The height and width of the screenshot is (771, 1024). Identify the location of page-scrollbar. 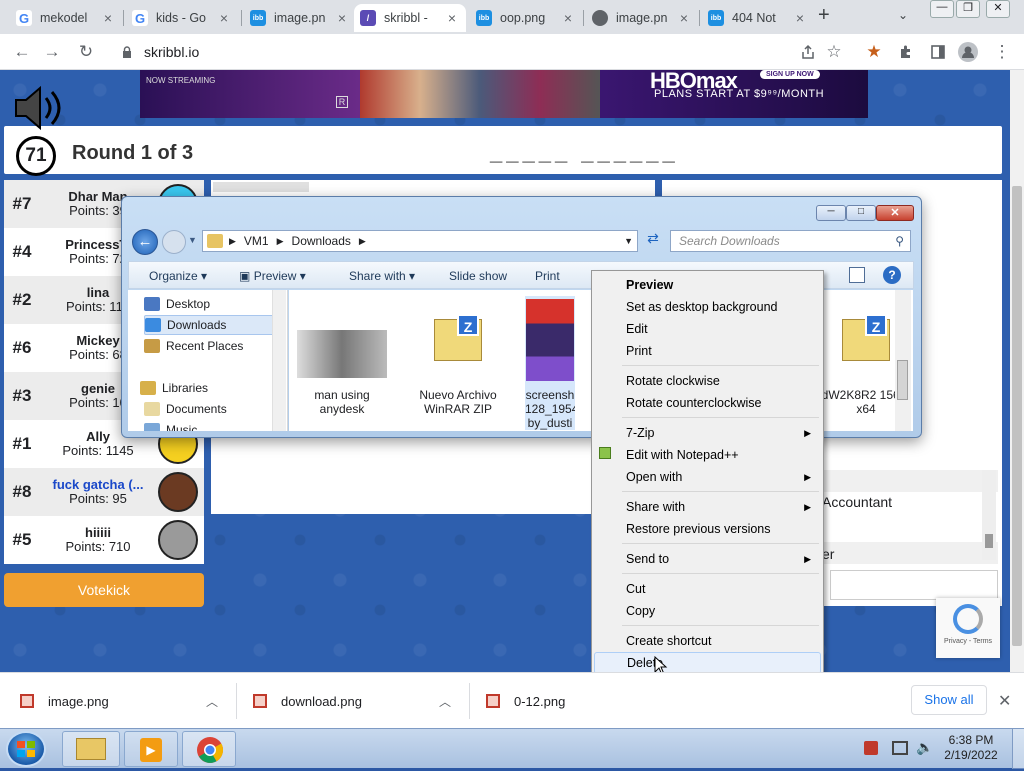
(1017, 371).